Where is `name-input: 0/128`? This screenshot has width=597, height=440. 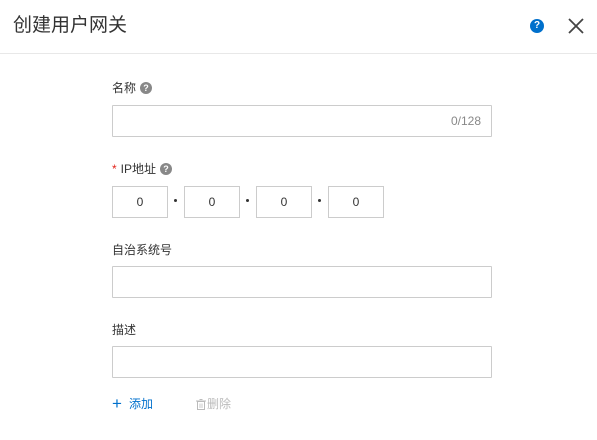
name-input: 0/128 is located at coordinates (302, 121).